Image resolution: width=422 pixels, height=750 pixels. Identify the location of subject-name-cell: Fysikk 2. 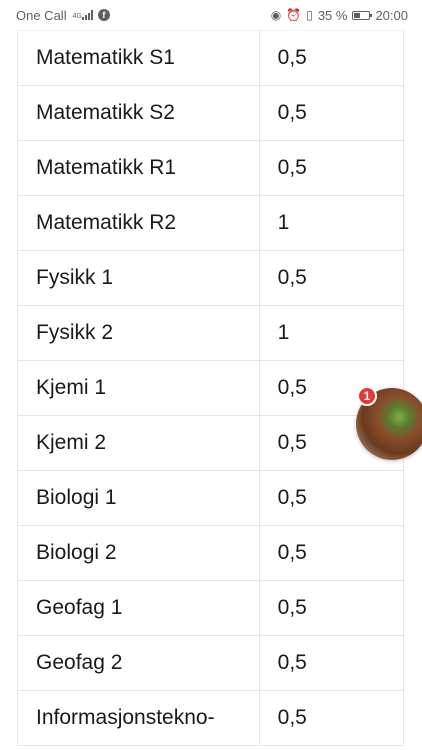
(138, 333).